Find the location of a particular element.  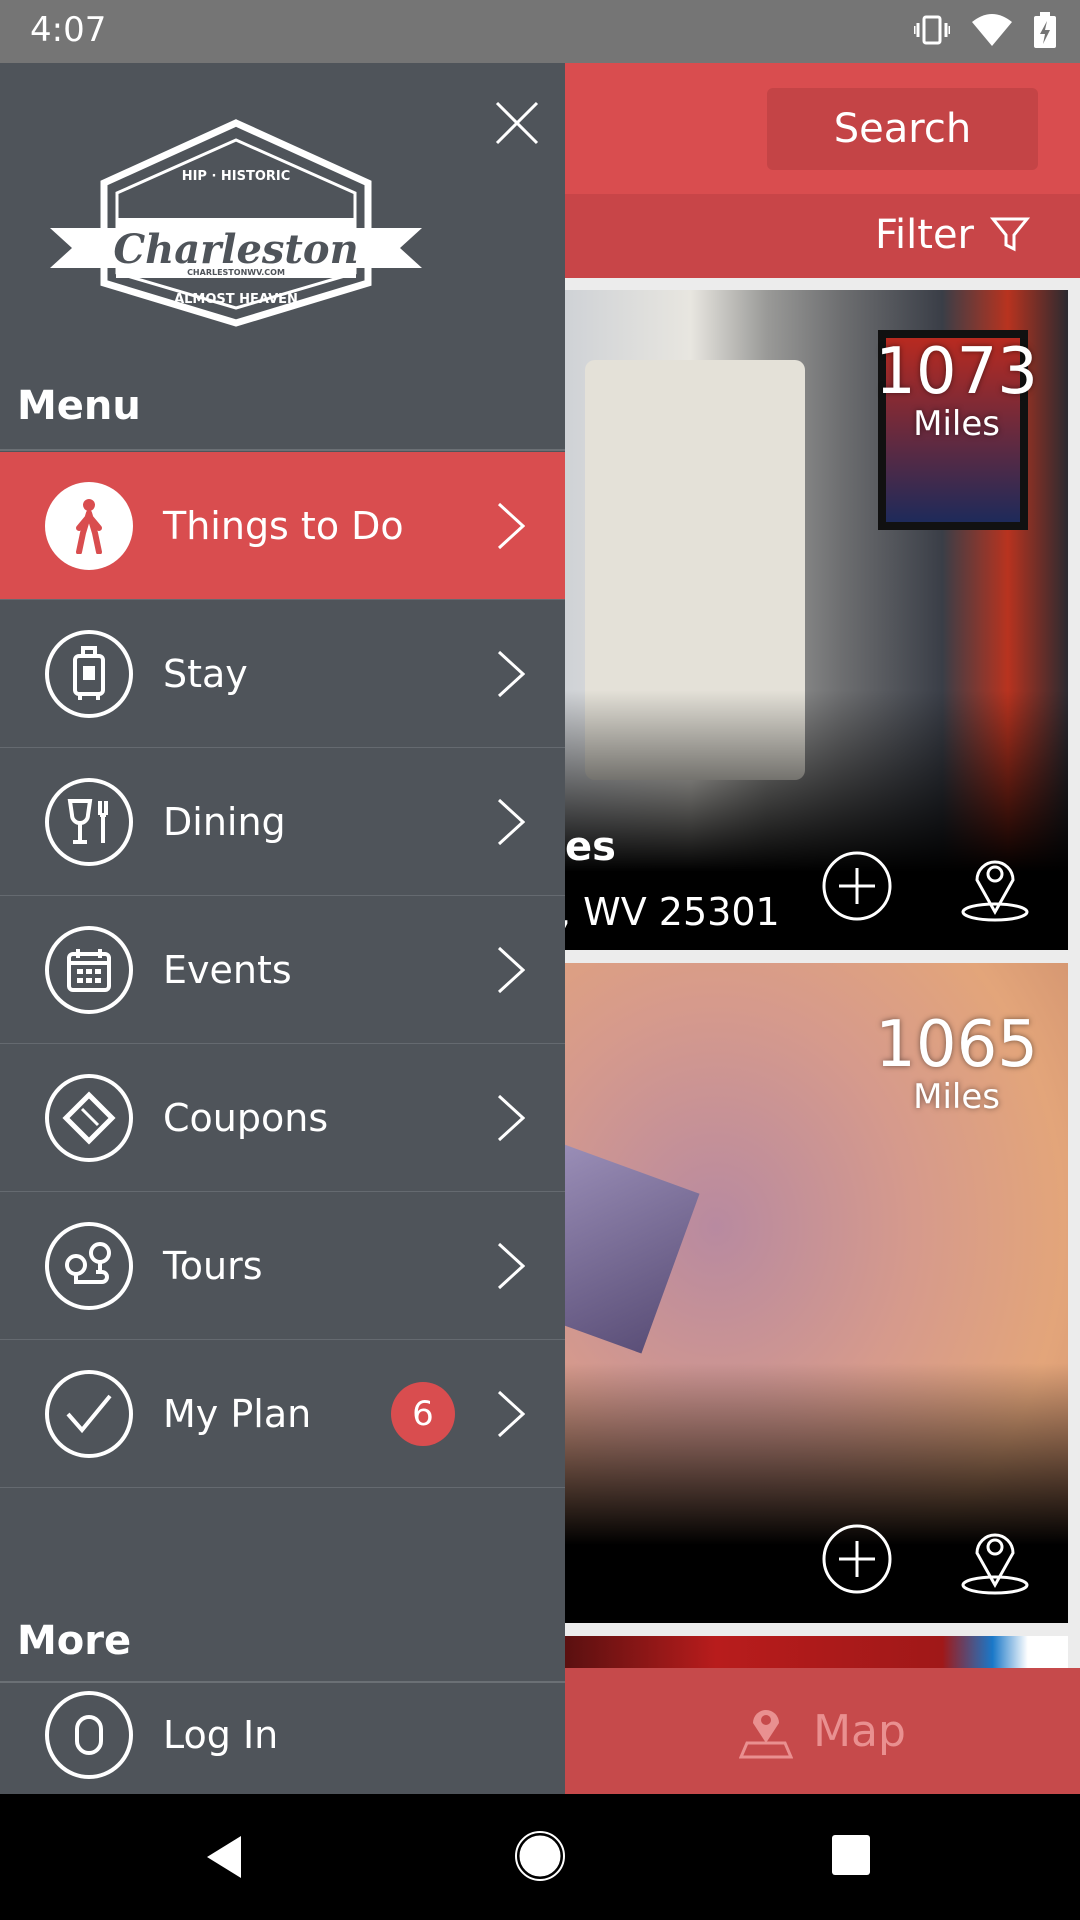

home-icon is located at coordinates (540, 1856).